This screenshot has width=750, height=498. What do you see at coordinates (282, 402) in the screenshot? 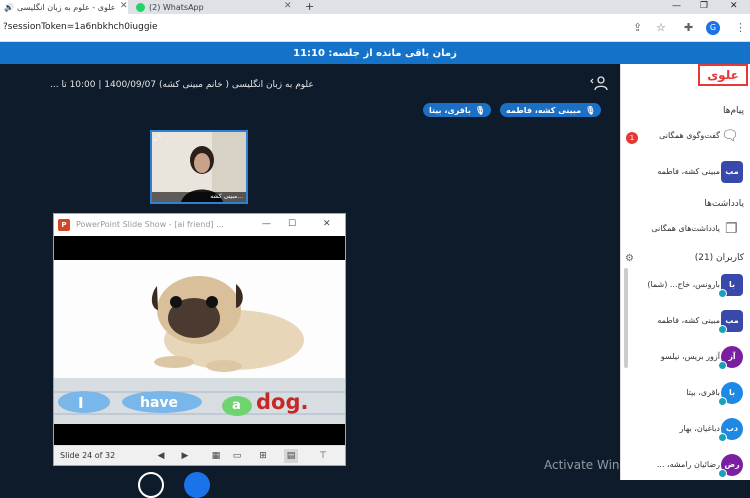
I see `slide-word: dog.` at bounding box center [282, 402].